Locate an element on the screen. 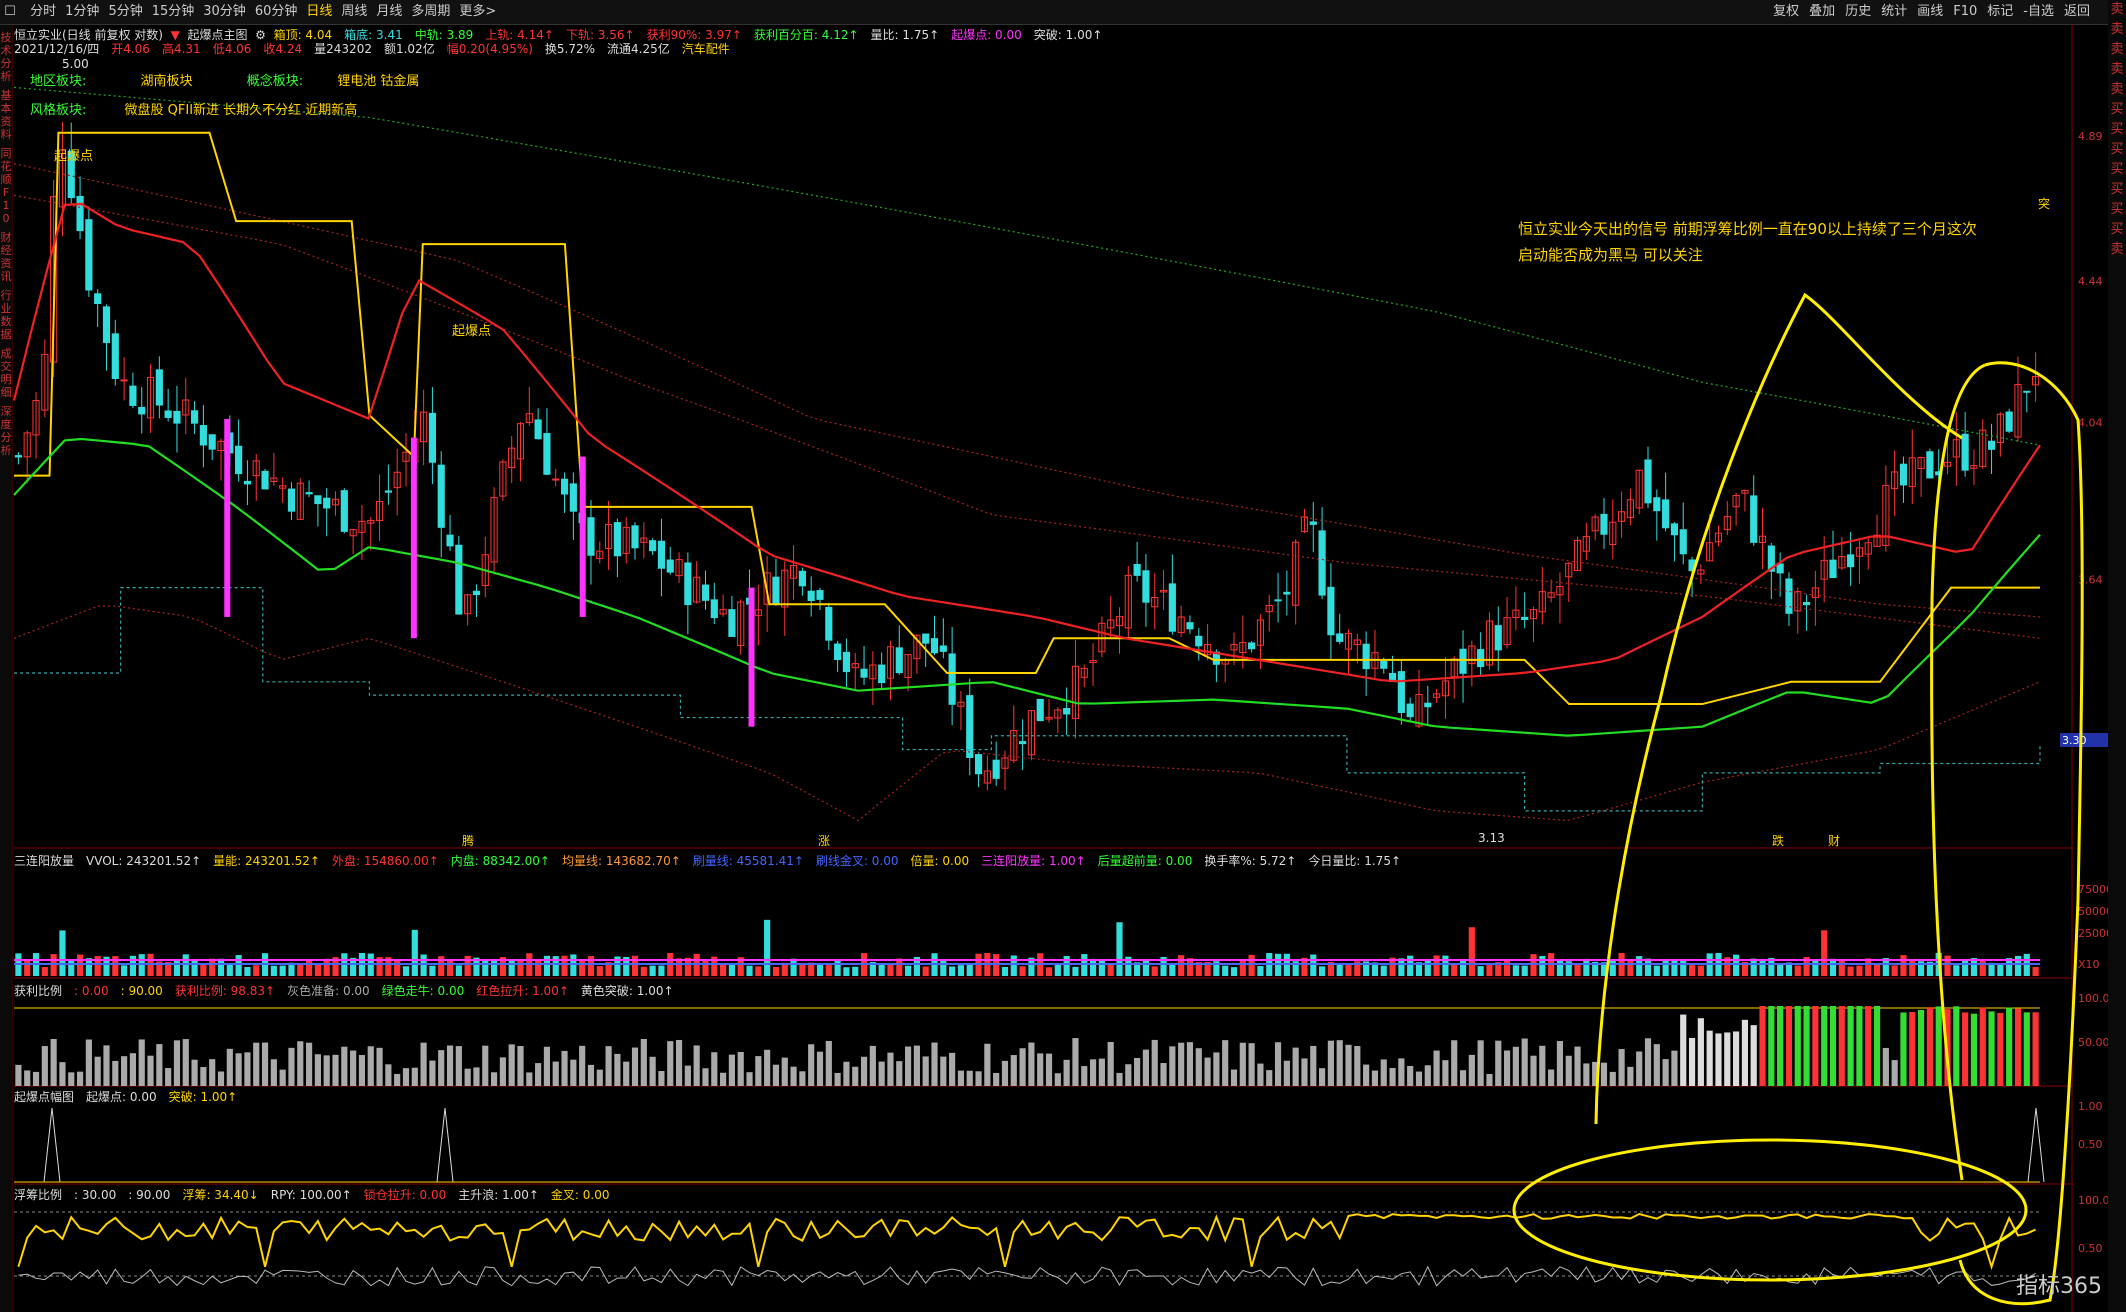 The width and height of the screenshot is (2126, 1312). trade-button-11: 买 is located at coordinates (2117, 230).